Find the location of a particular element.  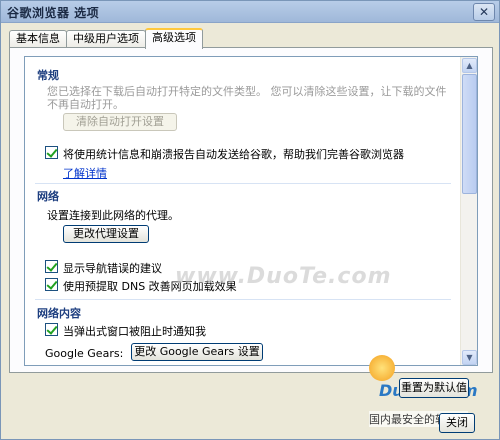

nav-error-label: 显示导航错误的建议 is located at coordinates (112, 268).